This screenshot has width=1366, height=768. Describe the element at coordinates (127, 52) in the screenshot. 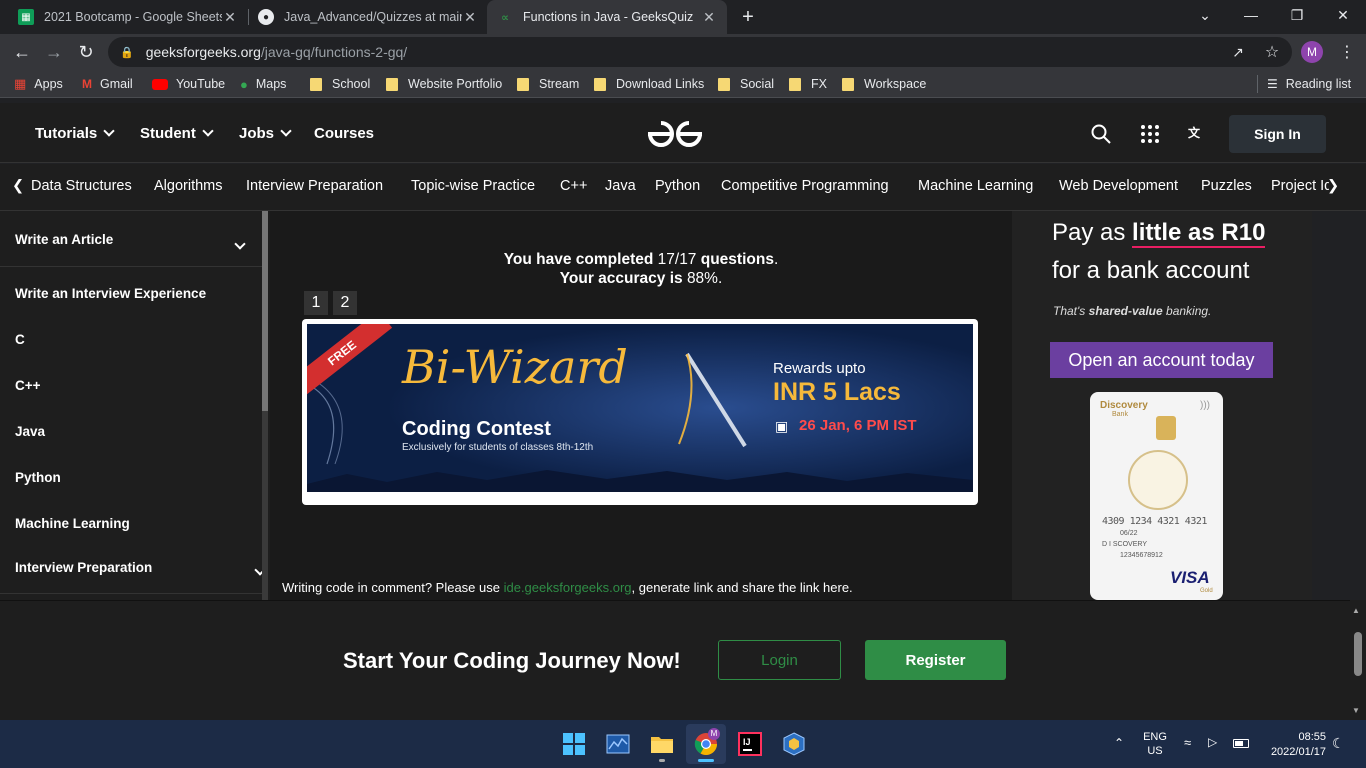

I see `lock-icon: 🔒` at that location.